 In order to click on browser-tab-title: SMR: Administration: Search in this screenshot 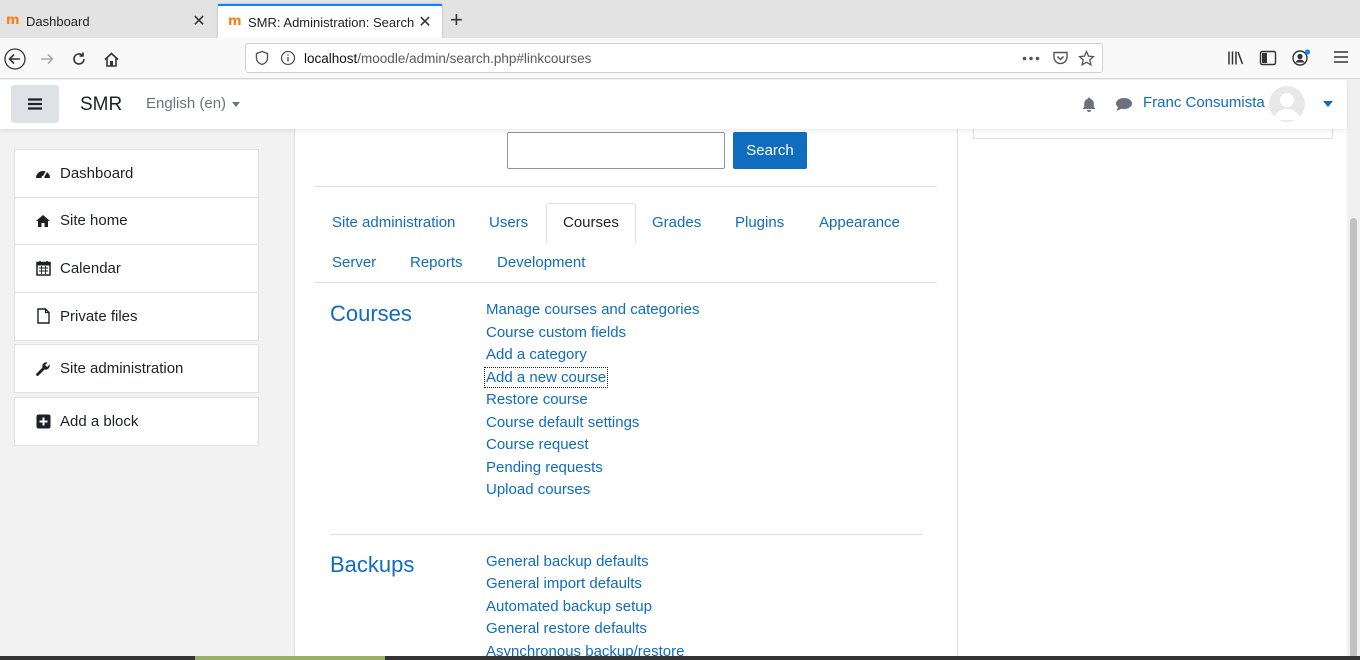, I will do `click(331, 22)`.